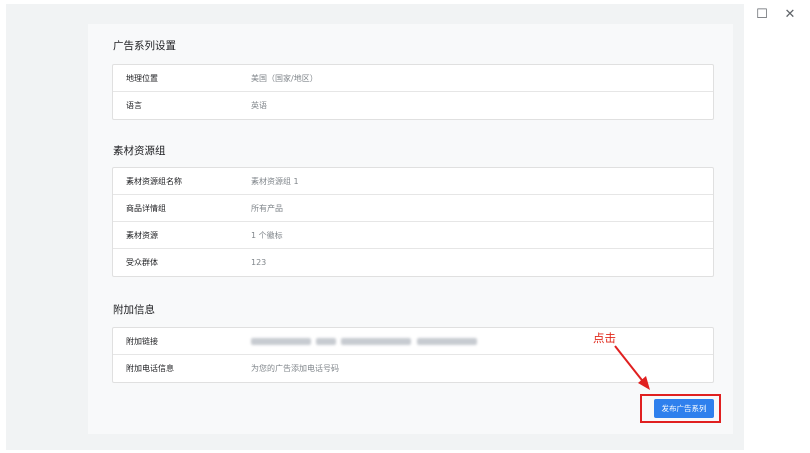  I want to click on close-icon: ✕, so click(790, 14).